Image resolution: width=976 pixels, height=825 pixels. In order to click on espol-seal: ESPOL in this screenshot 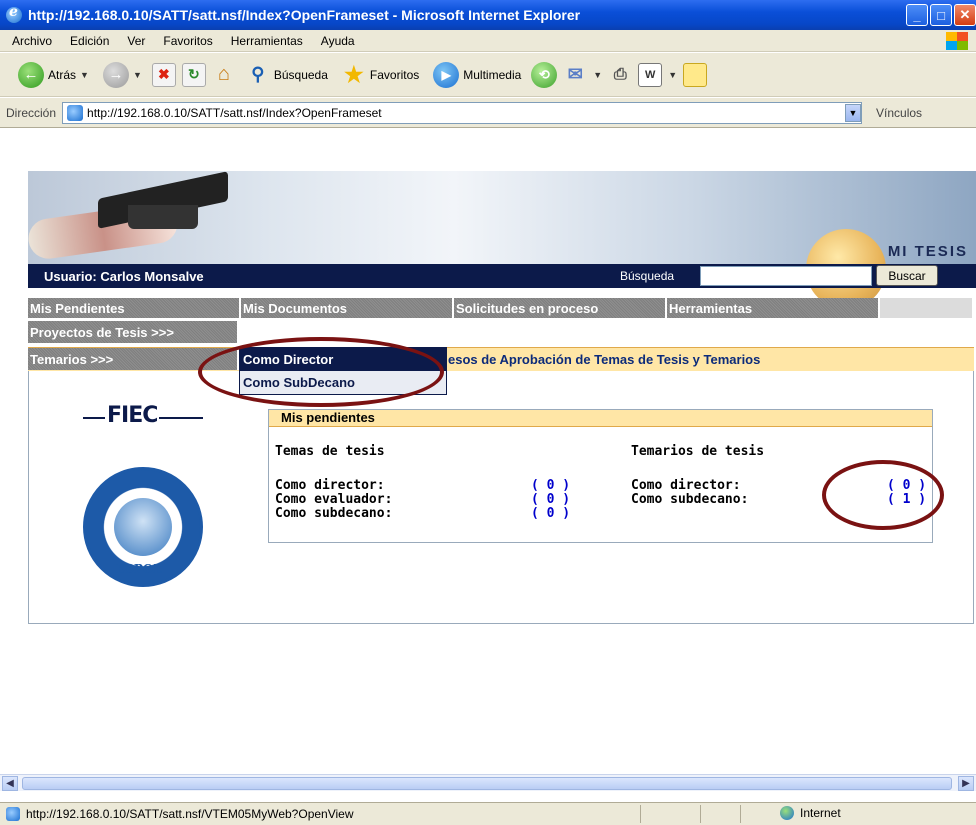, I will do `click(143, 527)`.